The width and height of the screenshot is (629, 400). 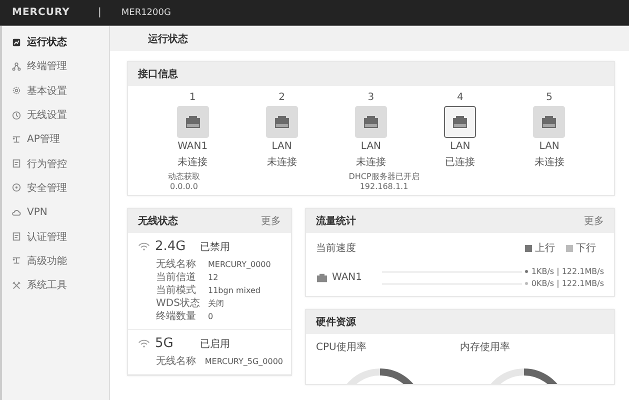 What do you see at coordinates (239, 265) in the screenshot?
I see `field-value: MERCURY_0000` at bounding box center [239, 265].